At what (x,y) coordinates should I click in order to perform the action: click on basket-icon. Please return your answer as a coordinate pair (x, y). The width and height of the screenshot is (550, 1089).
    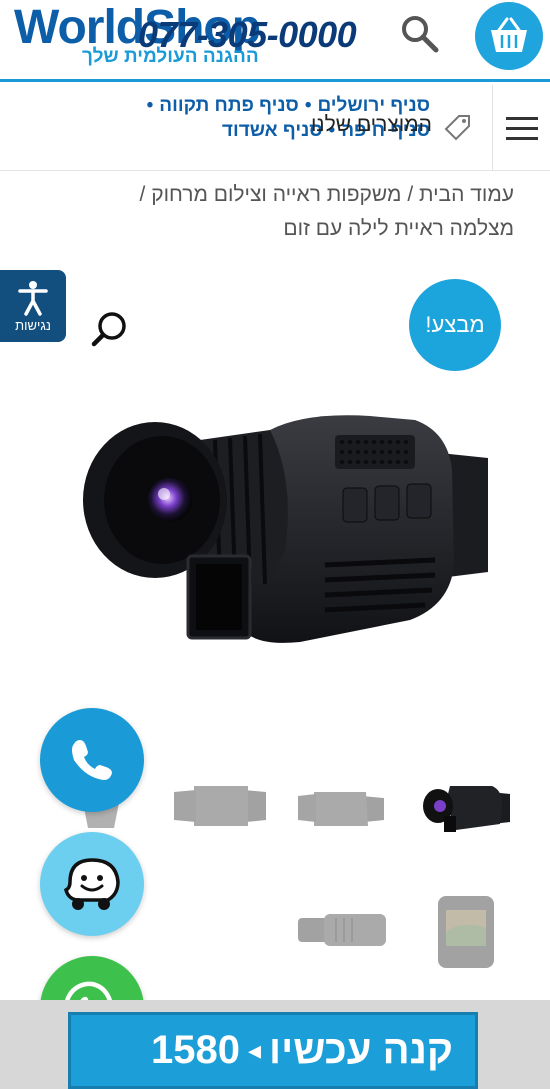
    Looking at the image, I should click on (509, 36).